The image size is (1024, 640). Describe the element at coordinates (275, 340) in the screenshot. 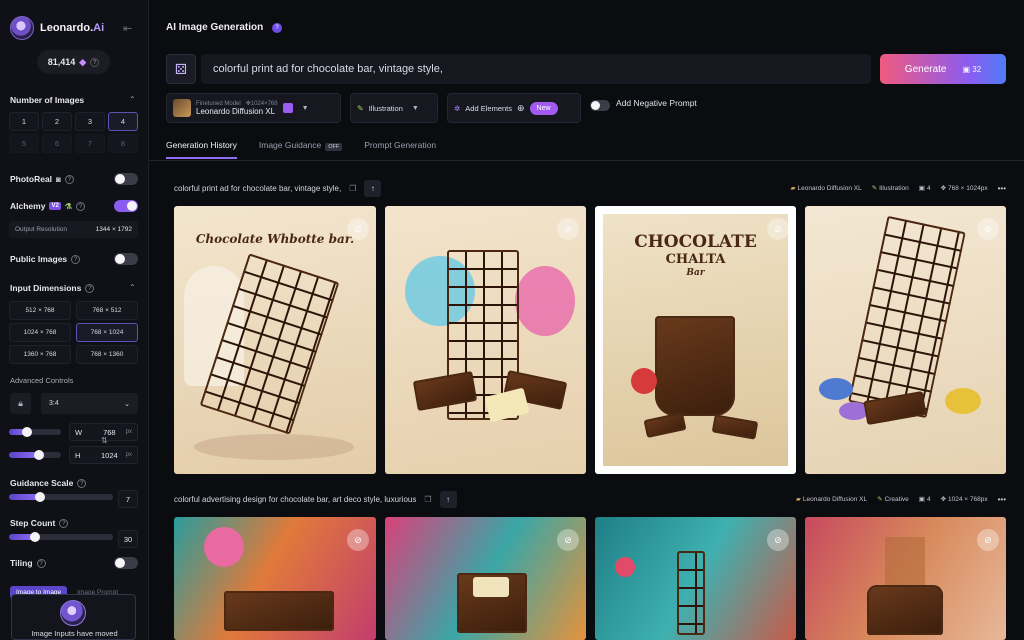

I see `generated-image: Chocolate Whbotte bar. ⊘` at that location.